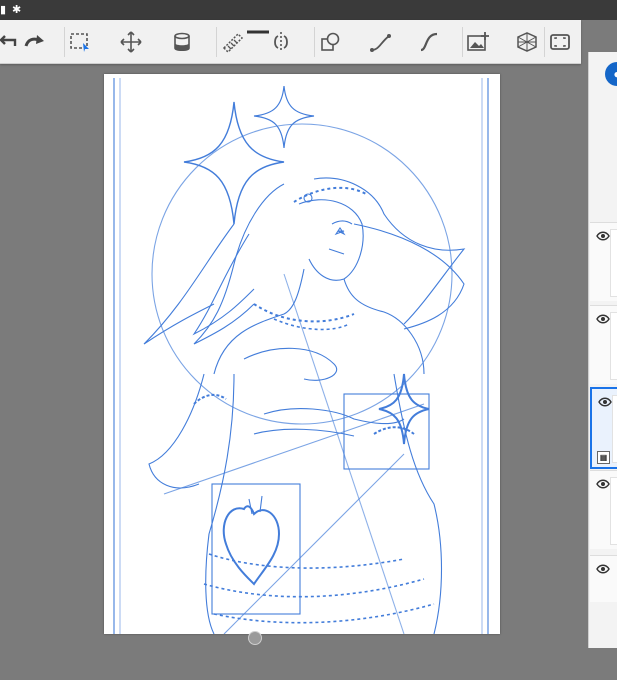  I want to click on phone-icon: ▮, so click(3, 10).